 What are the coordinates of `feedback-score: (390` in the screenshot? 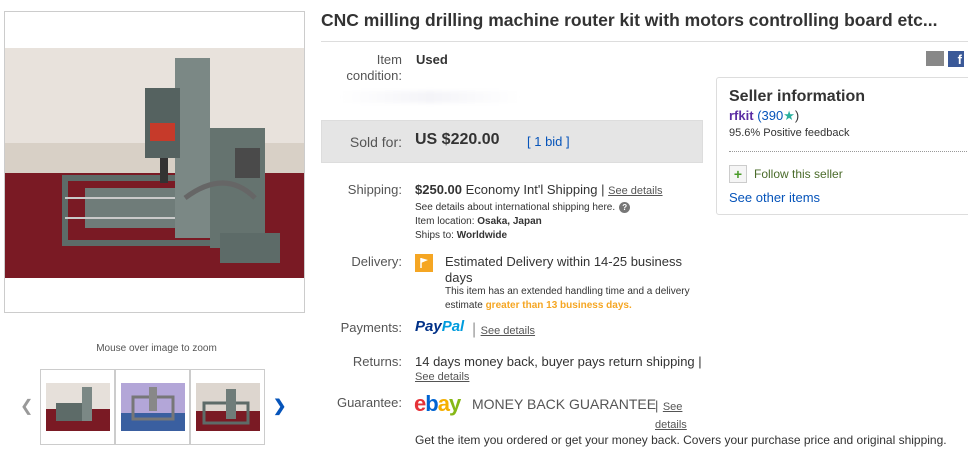 It's located at (770, 115).